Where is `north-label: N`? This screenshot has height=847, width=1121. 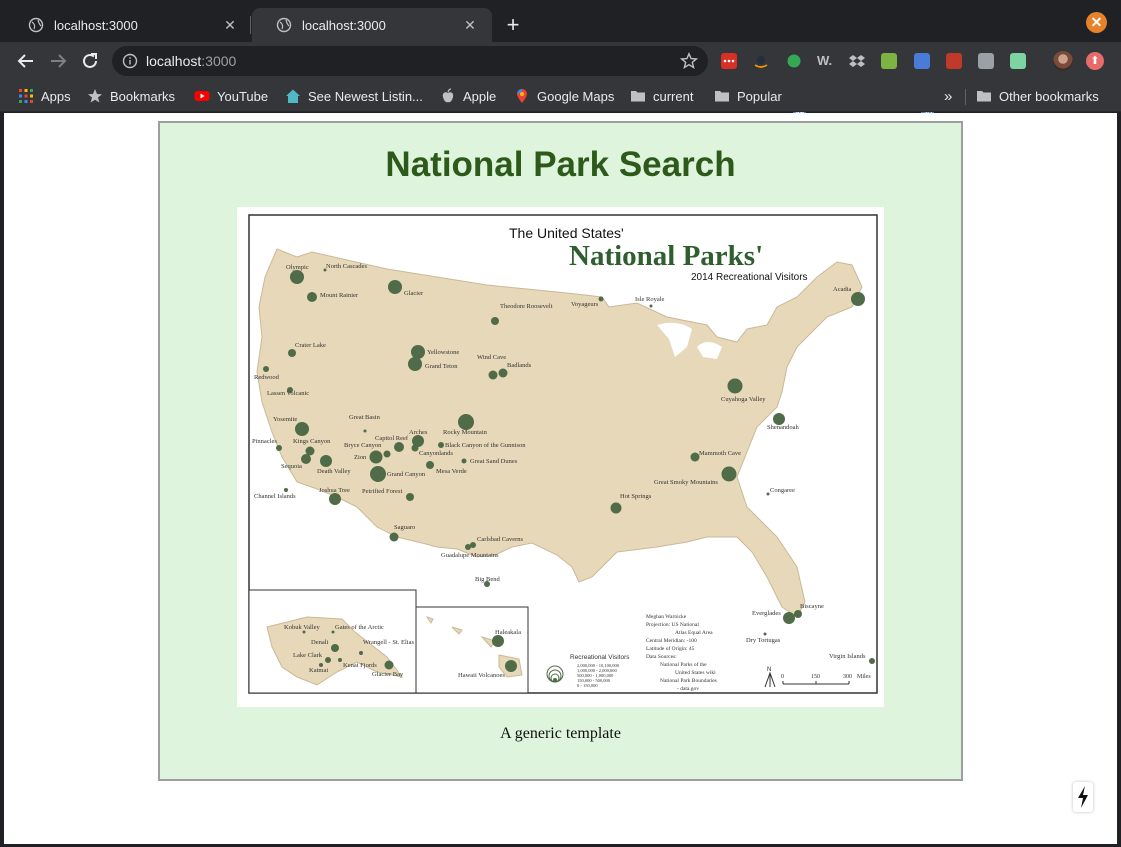
north-label: N is located at coordinates (769, 670).